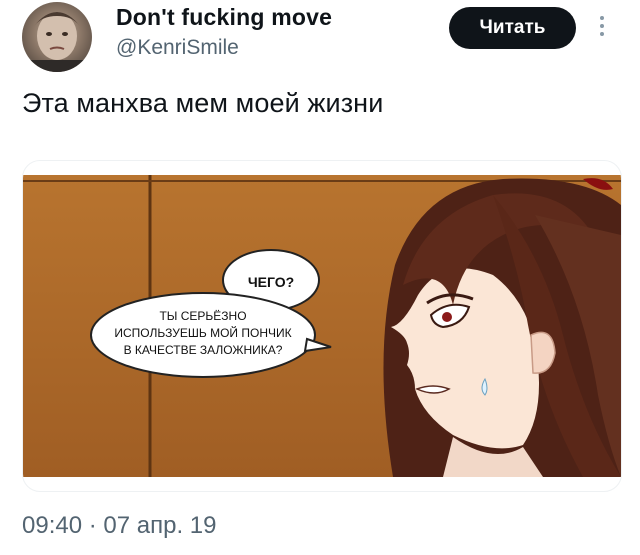 The height and width of the screenshot is (555, 640). What do you see at coordinates (203, 103) in the screenshot?
I see `tweet-text: Эта манхва мем моей жизни` at bounding box center [203, 103].